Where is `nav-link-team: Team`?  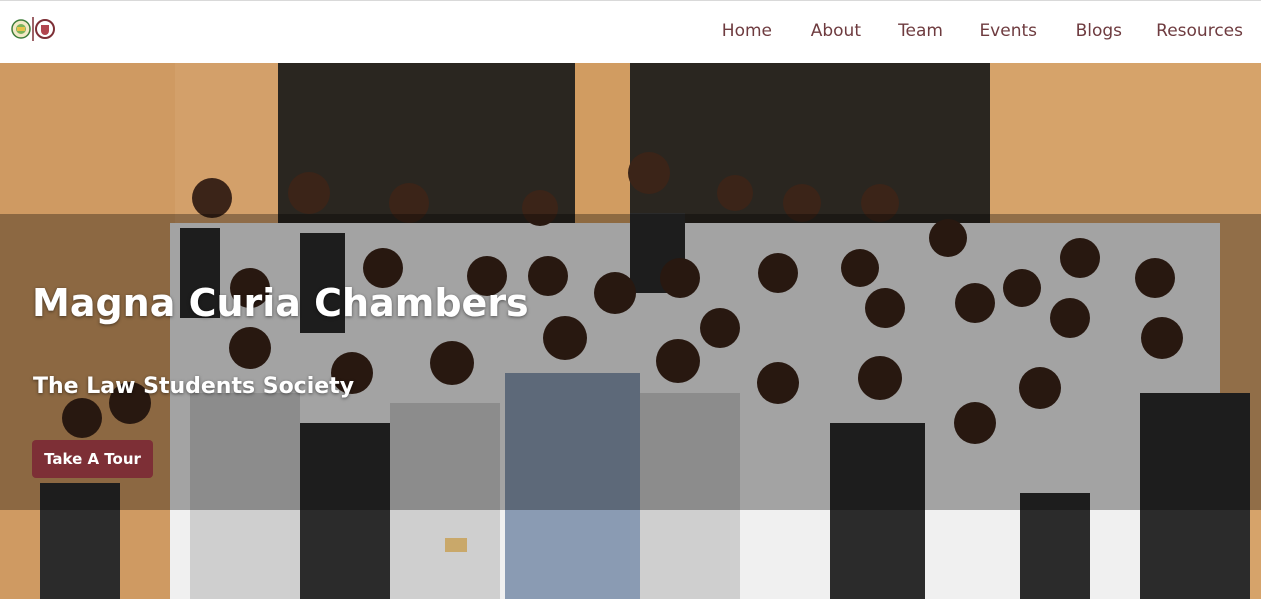 nav-link-team: Team is located at coordinates (920, 31).